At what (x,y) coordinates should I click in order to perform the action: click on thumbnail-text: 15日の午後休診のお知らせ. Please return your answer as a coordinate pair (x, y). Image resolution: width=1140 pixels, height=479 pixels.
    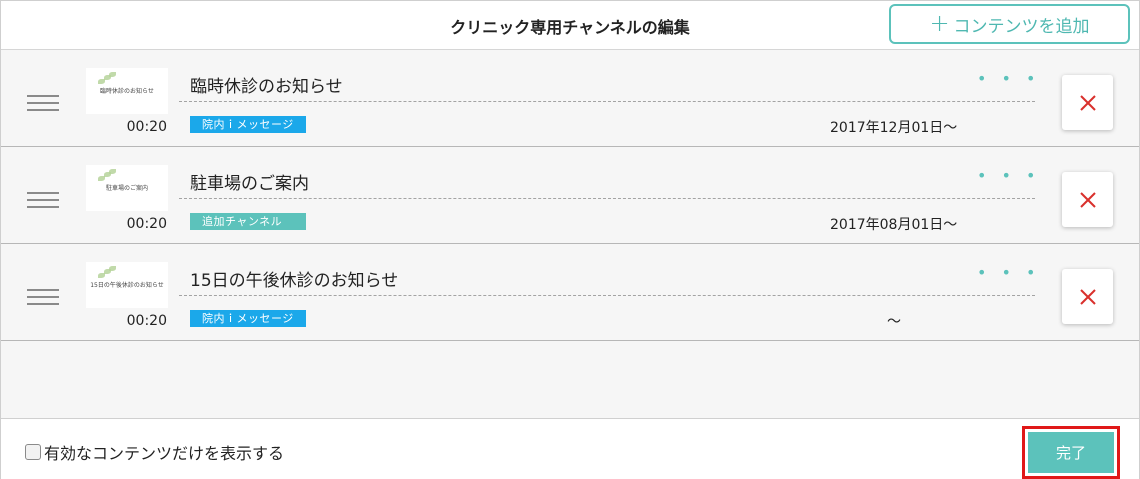
    Looking at the image, I should click on (127, 285).